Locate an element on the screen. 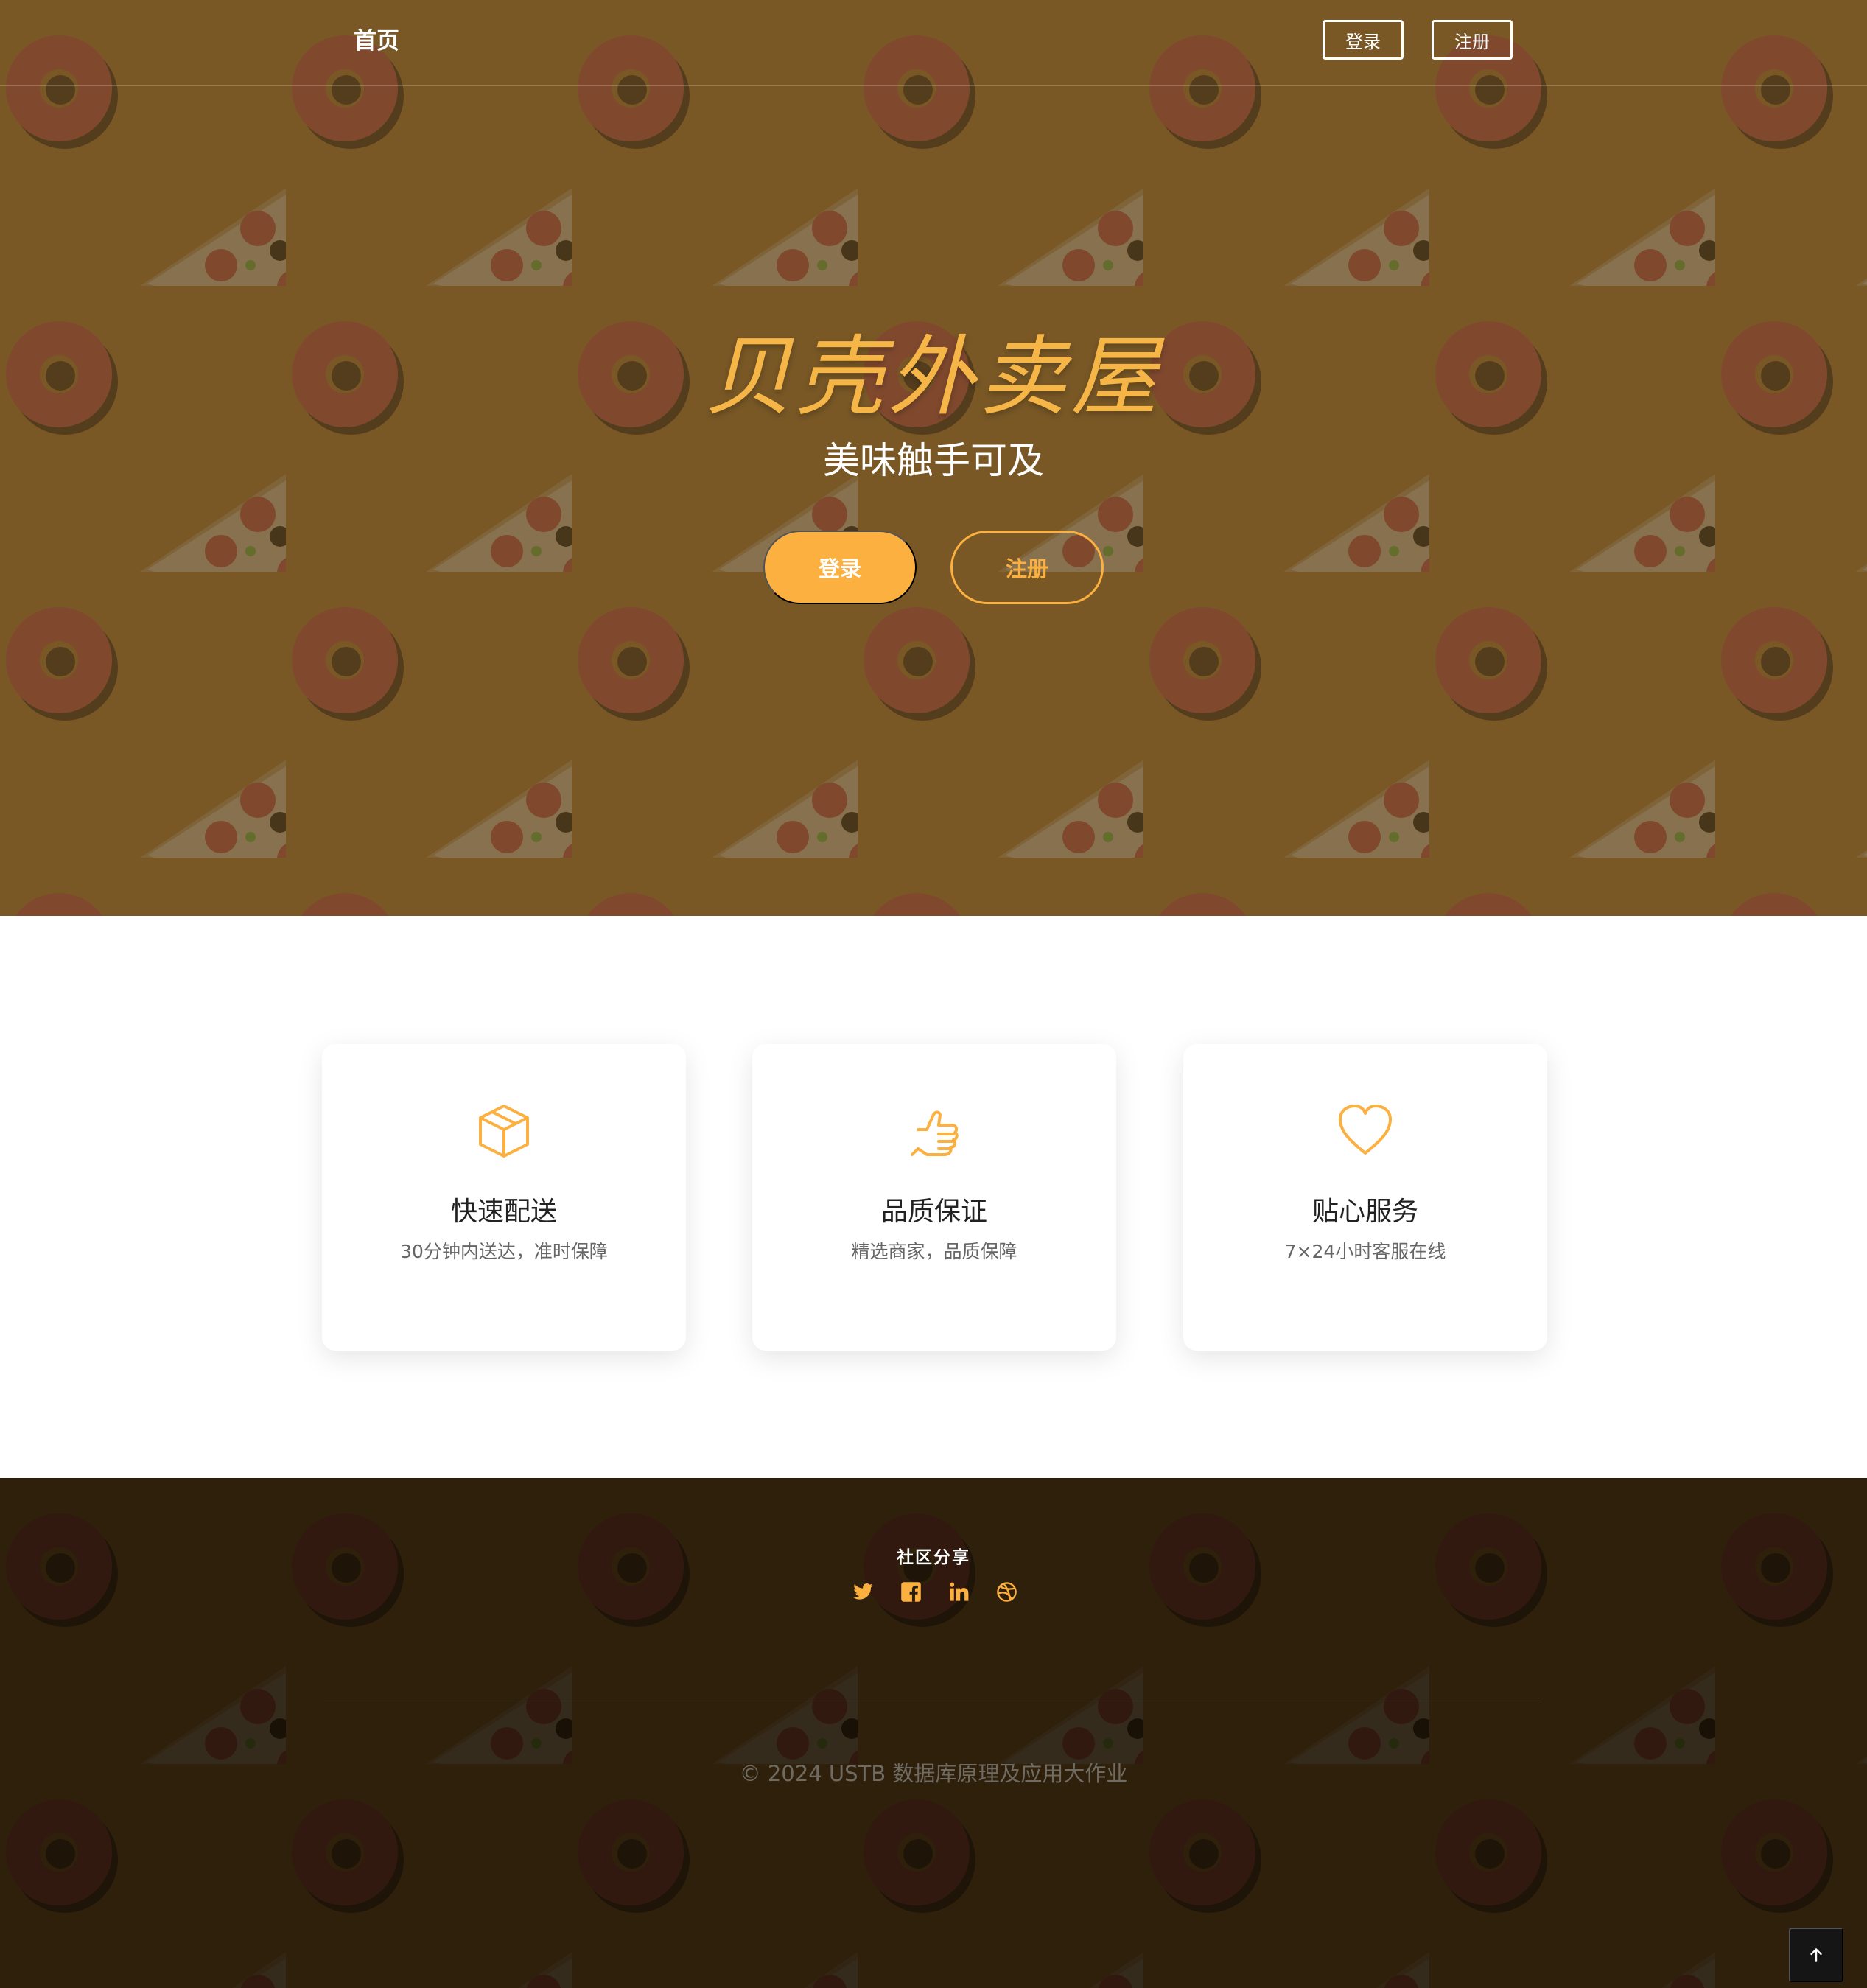 Image resolution: width=1867 pixels, height=1988 pixels. top-nav: 首页 登录 注册 is located at coordinates (933, 43).